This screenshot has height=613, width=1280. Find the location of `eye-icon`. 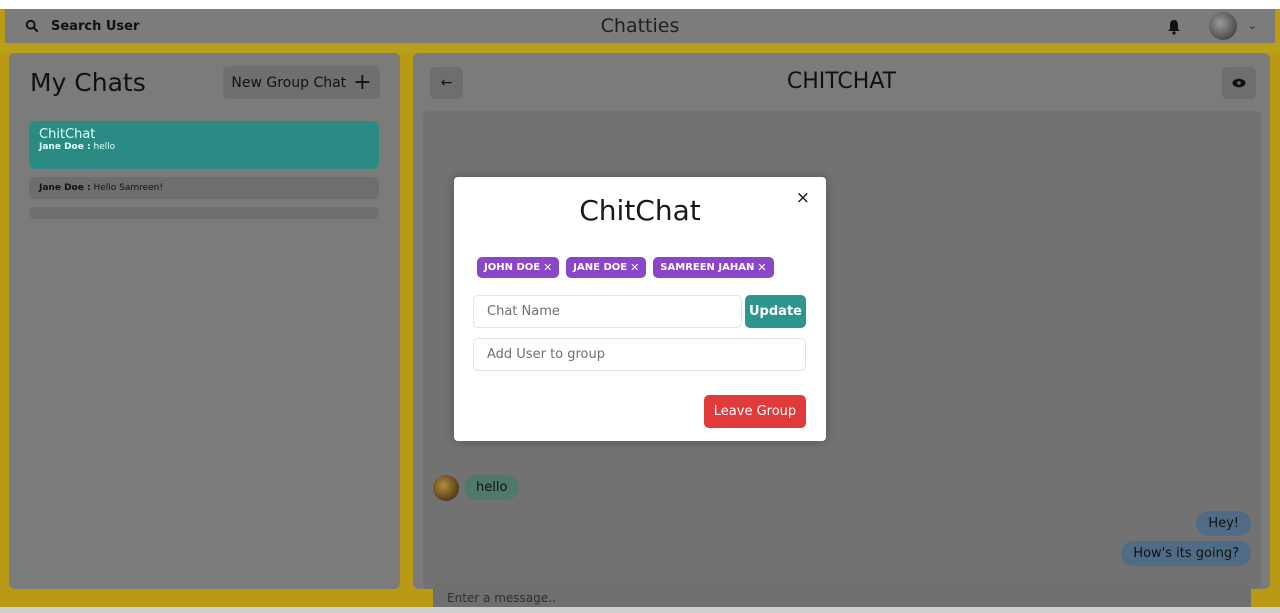

eye-icon is located at coordinates (1239, 83).